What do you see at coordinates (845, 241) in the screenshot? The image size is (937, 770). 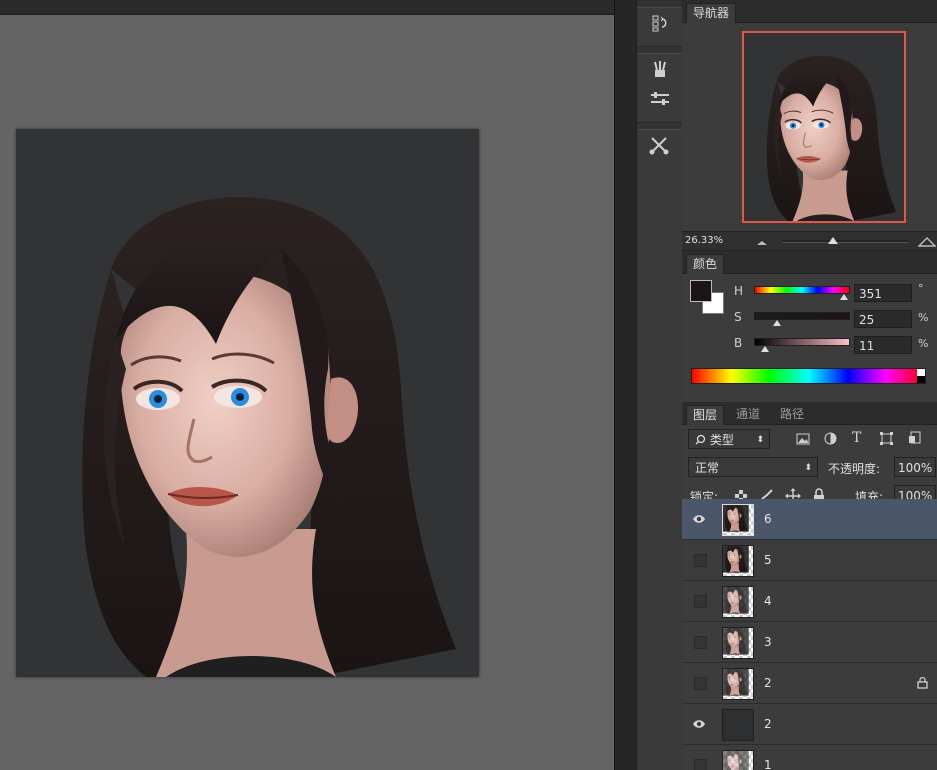 I see `zoom-slider-track` at bounding box center [845, 241].